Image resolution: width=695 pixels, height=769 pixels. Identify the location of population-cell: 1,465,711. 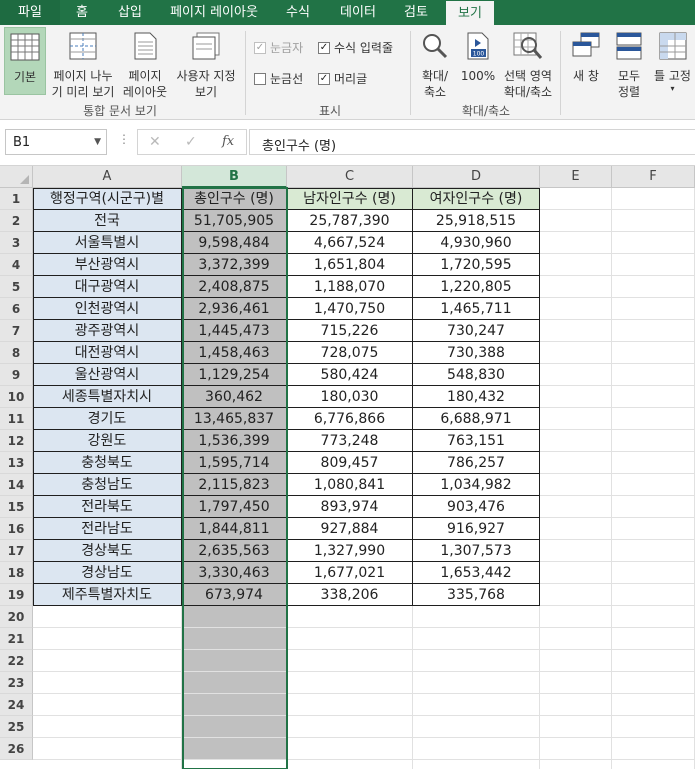
(476, 309).